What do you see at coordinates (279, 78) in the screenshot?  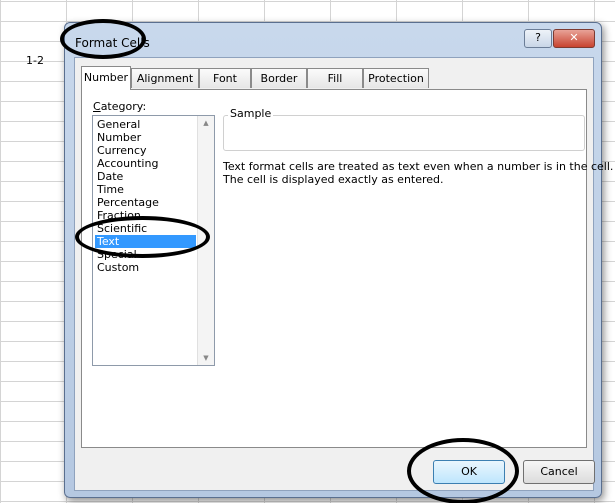 I see `tab-border: Border` at bounding box center [279, 78].